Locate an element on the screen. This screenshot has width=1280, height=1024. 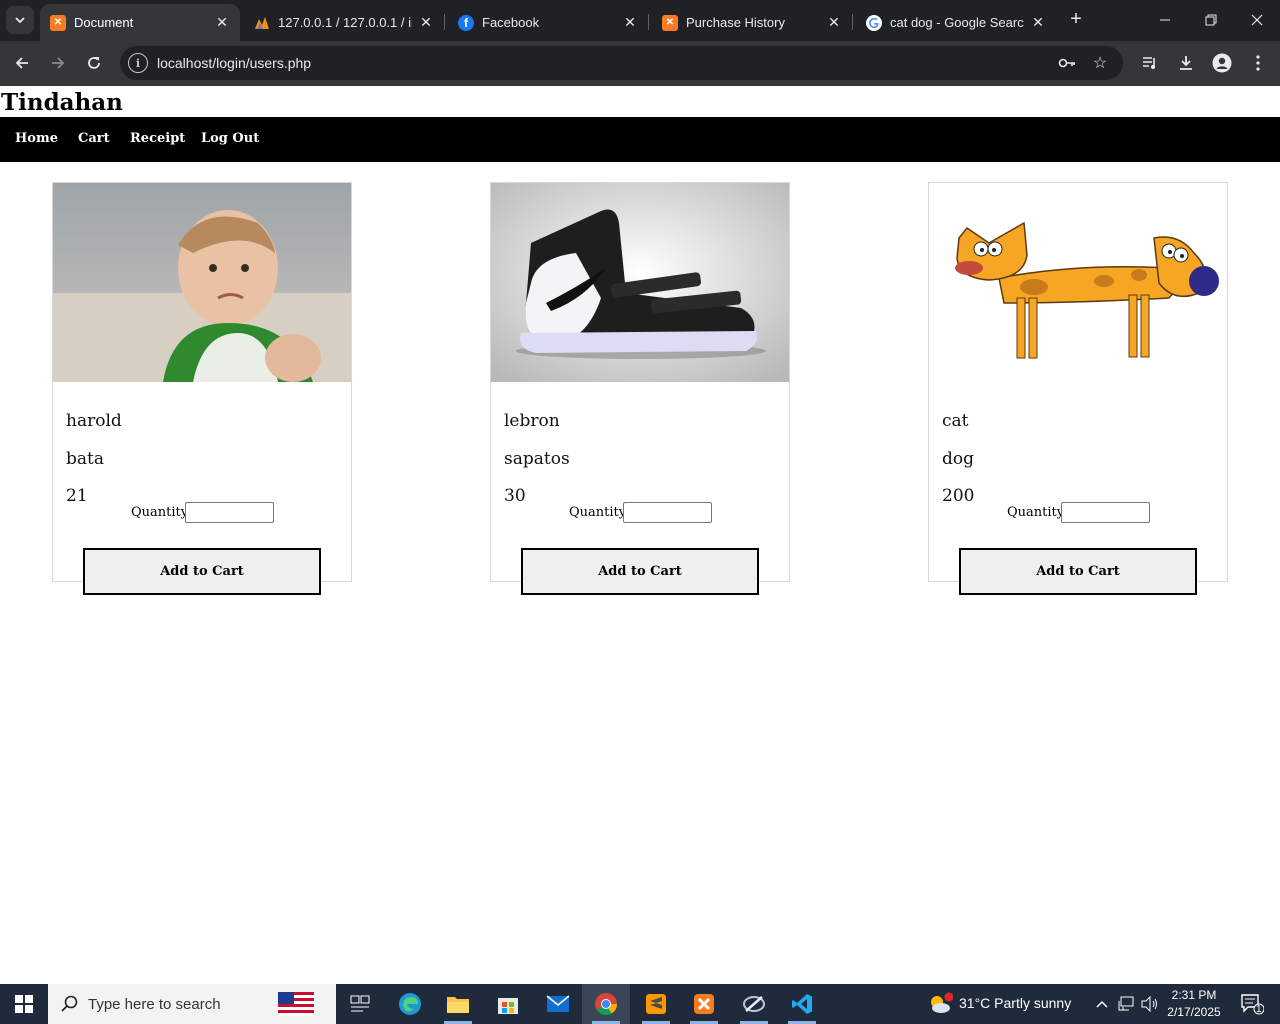
snipping-tool-app is located at coordinates (754, 1004).